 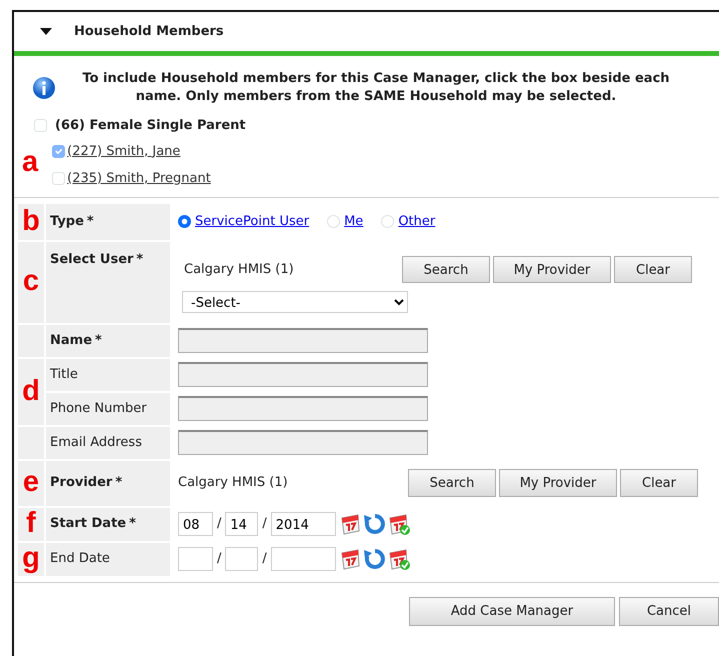 I want to click on field-label: Title, so click(x=64, y=374).